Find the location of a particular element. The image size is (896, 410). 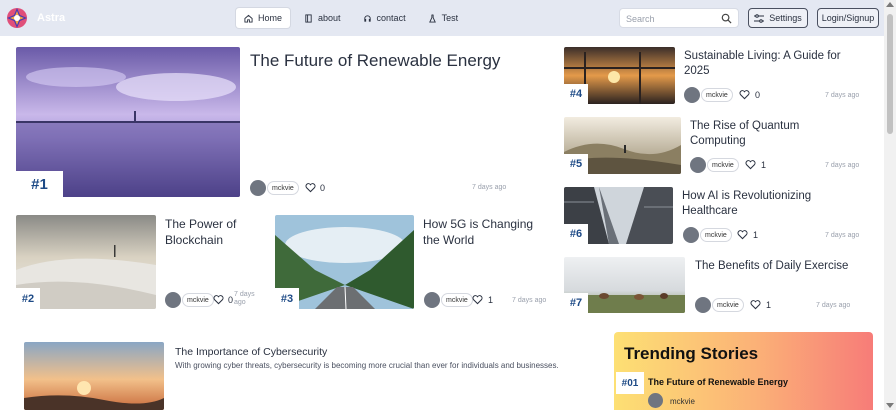

settings-button: Settings is located at coordinates (778, 18).